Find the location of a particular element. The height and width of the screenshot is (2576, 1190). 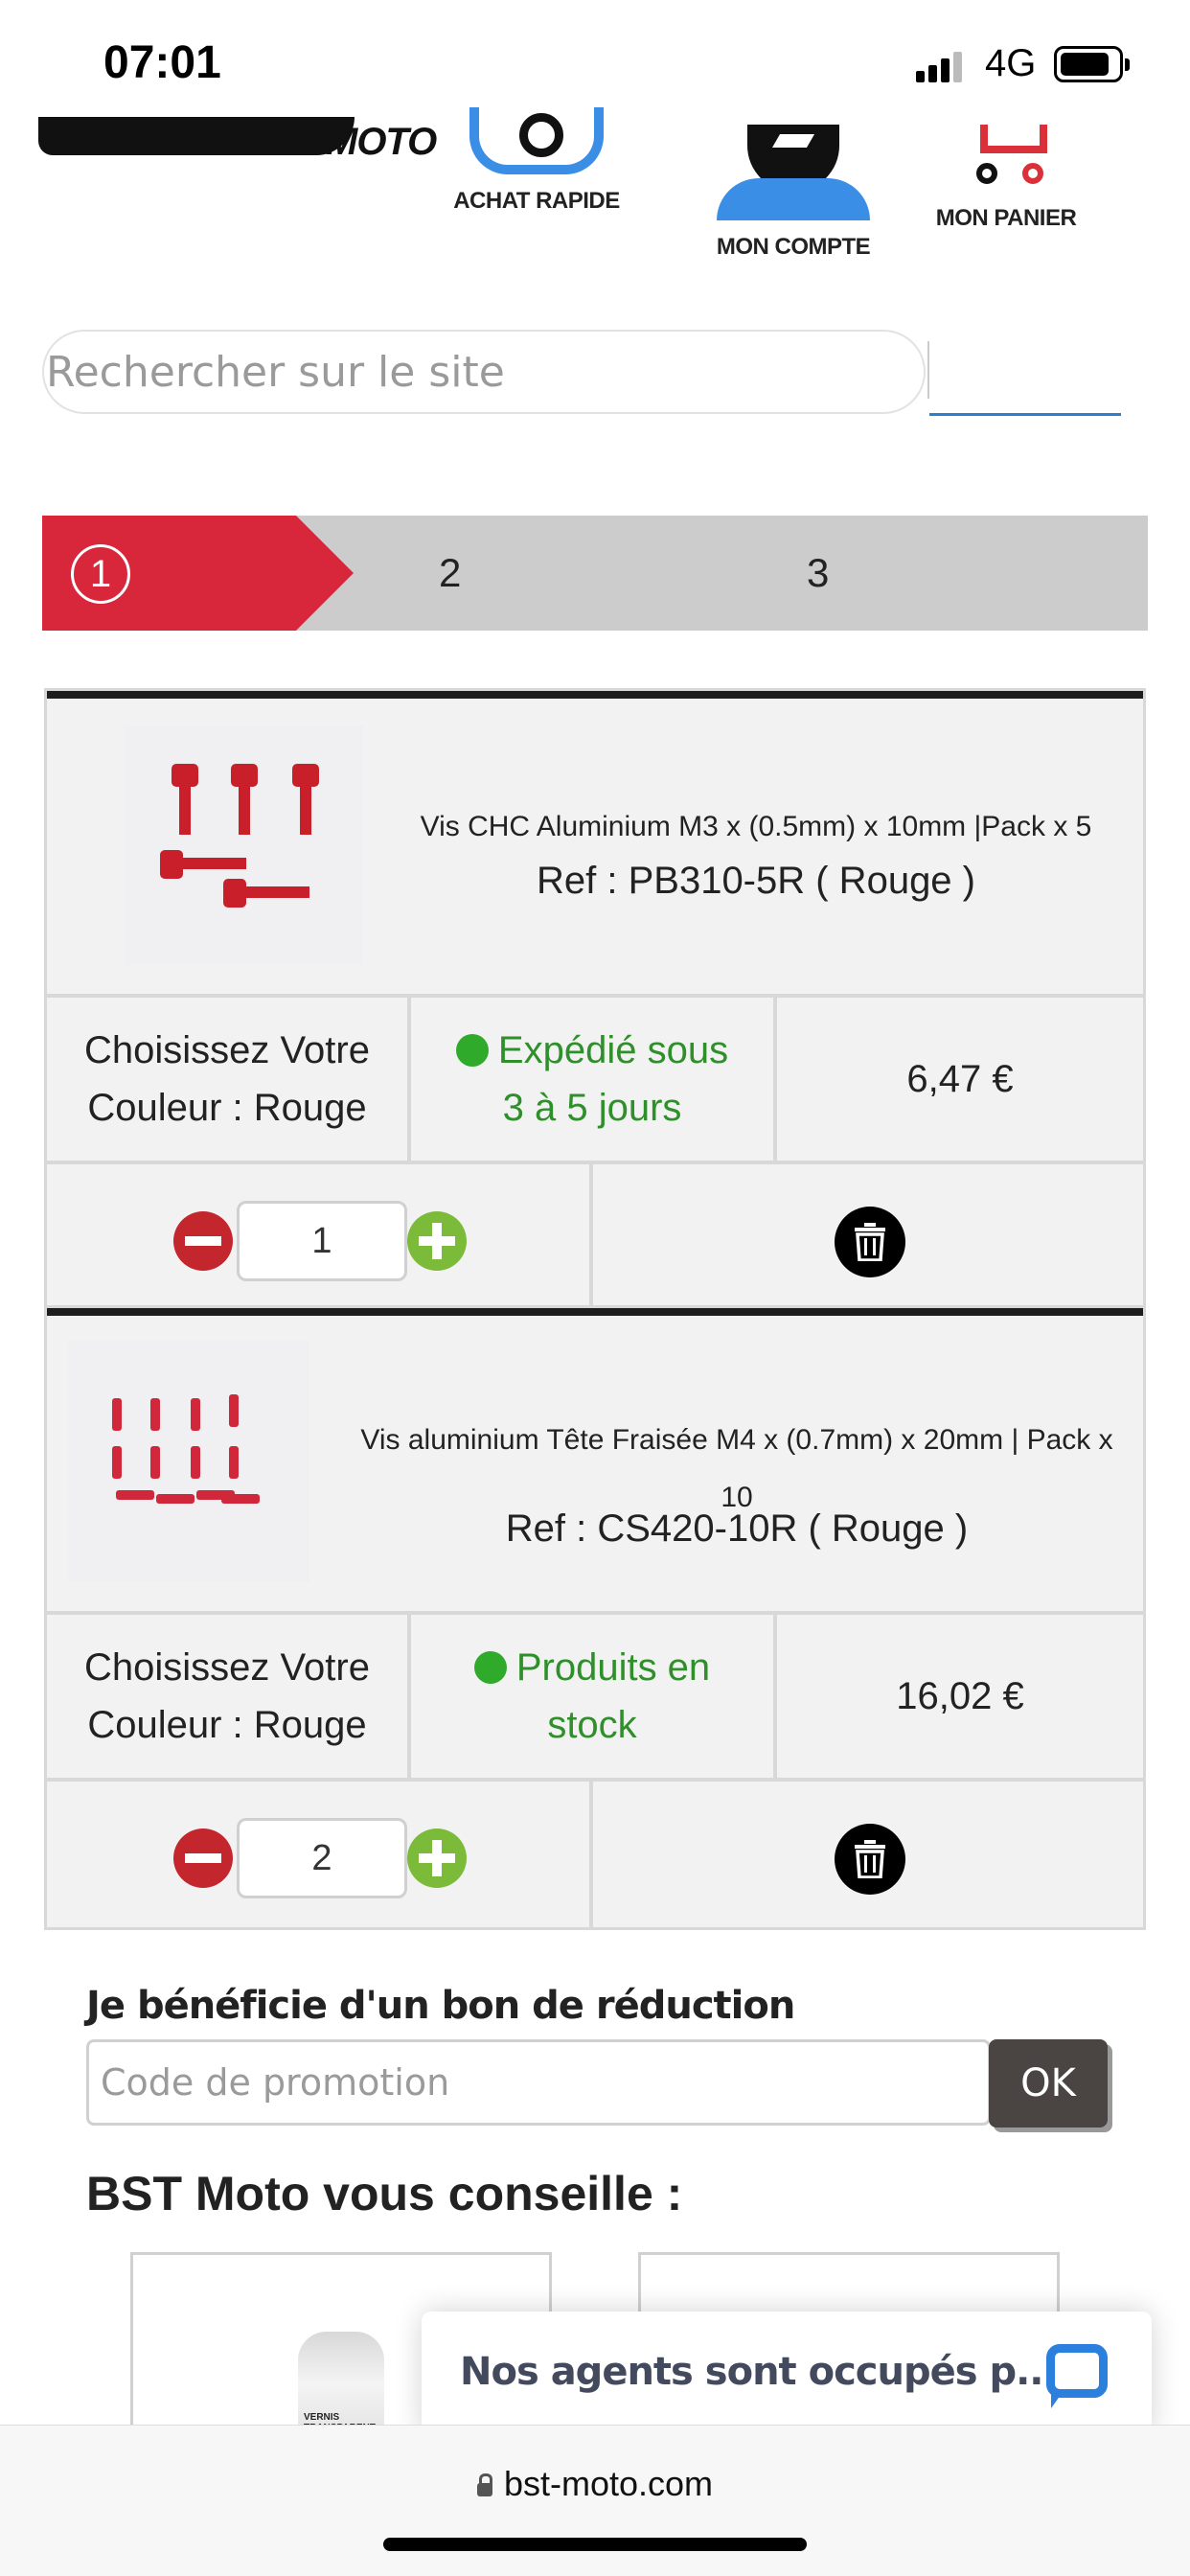

availability-line2: 3 à 5 jours is located at coordinates (592, 1108).